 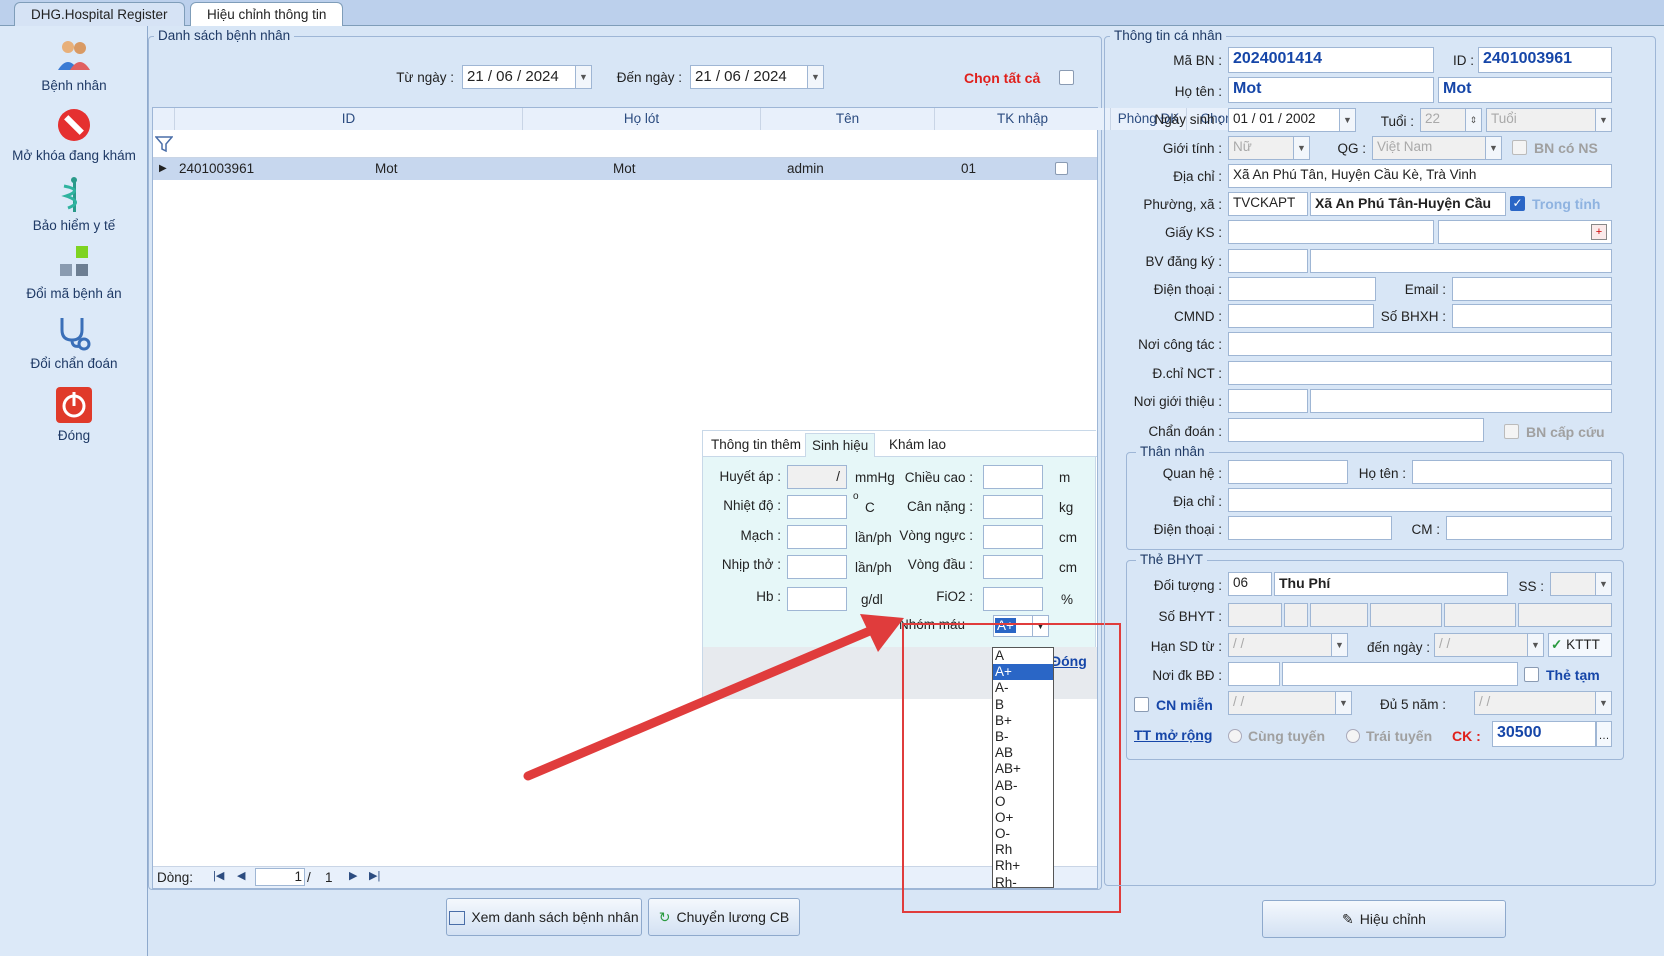 I want to click on ward-name-field: Xã An Phú Tân-Huyện Cầu, so click(x=1408, y=204).